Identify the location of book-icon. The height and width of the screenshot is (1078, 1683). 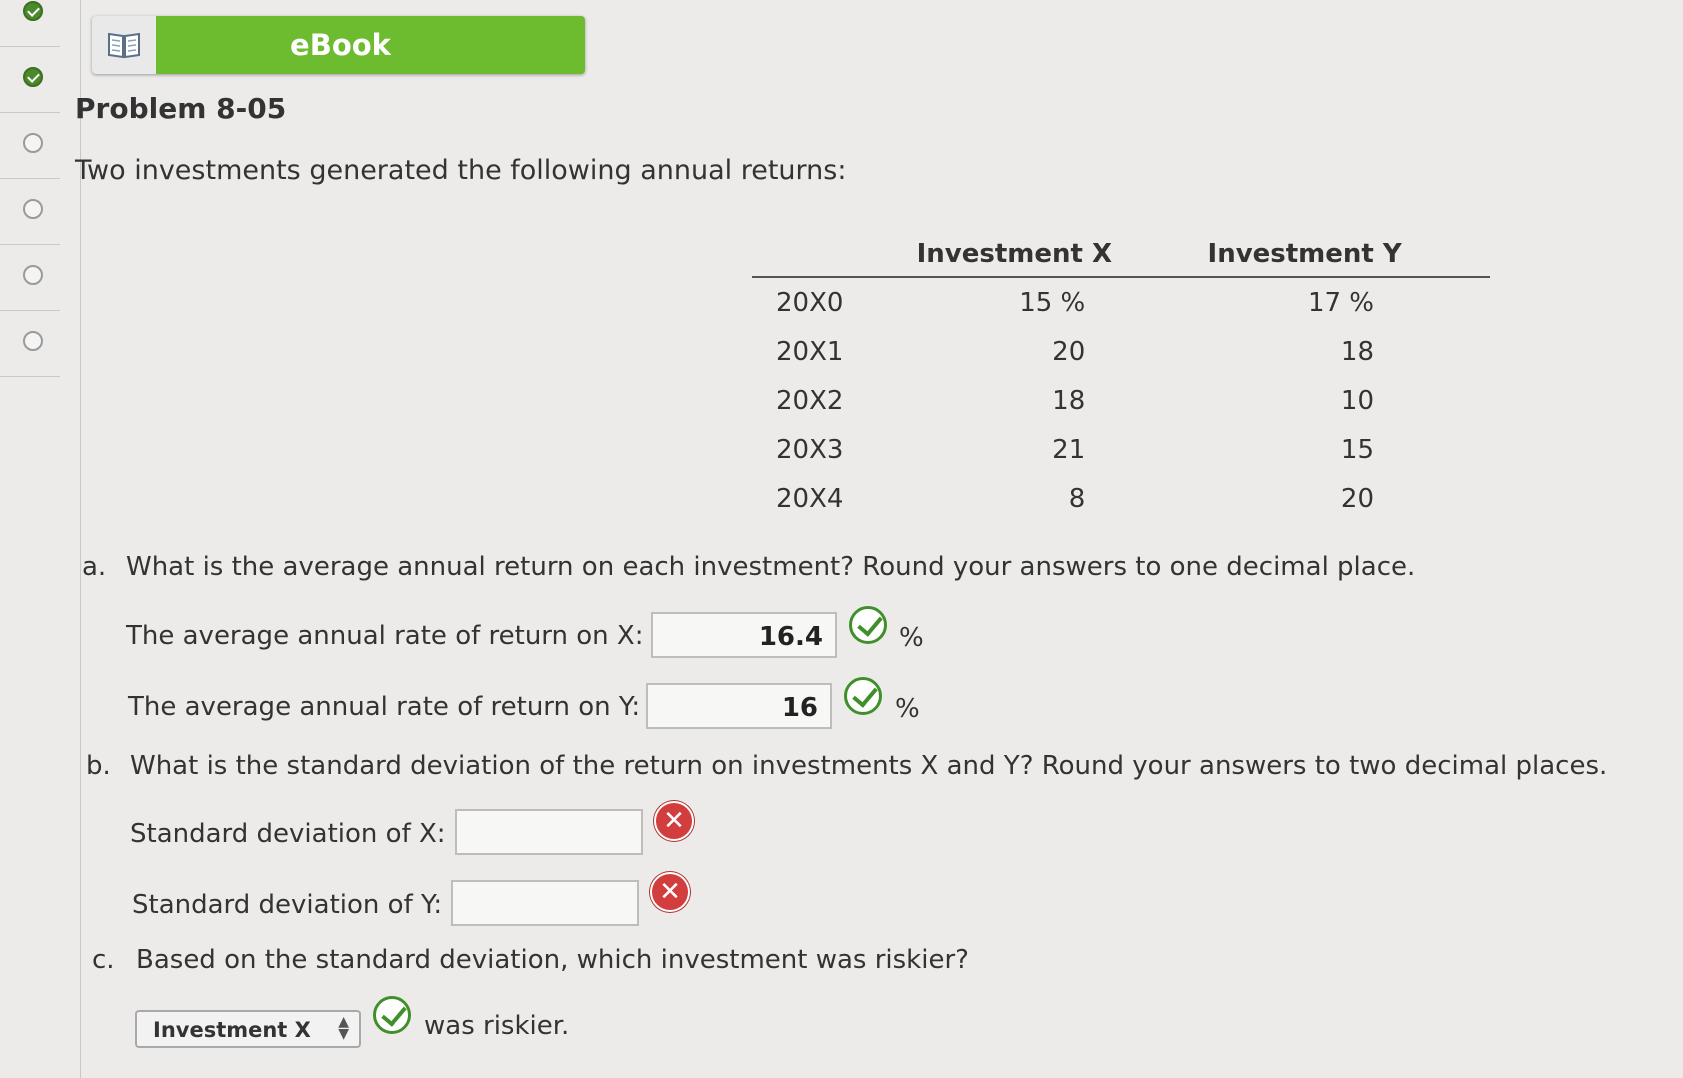
(124, 45).